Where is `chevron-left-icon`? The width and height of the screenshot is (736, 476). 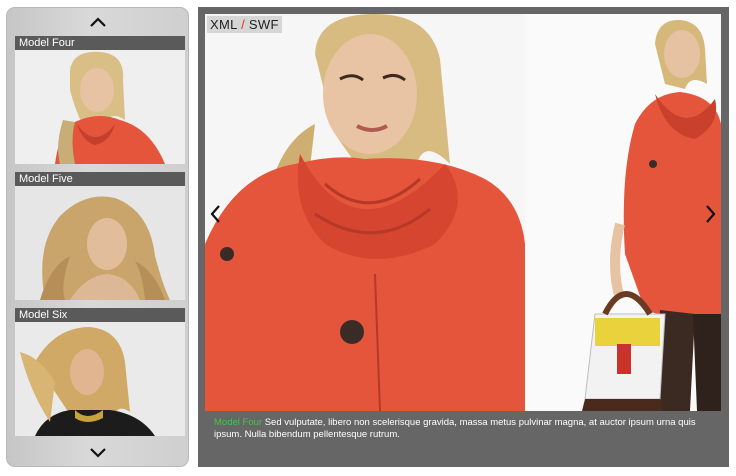
chevron-left-icon is located at coordinates (215, 214).